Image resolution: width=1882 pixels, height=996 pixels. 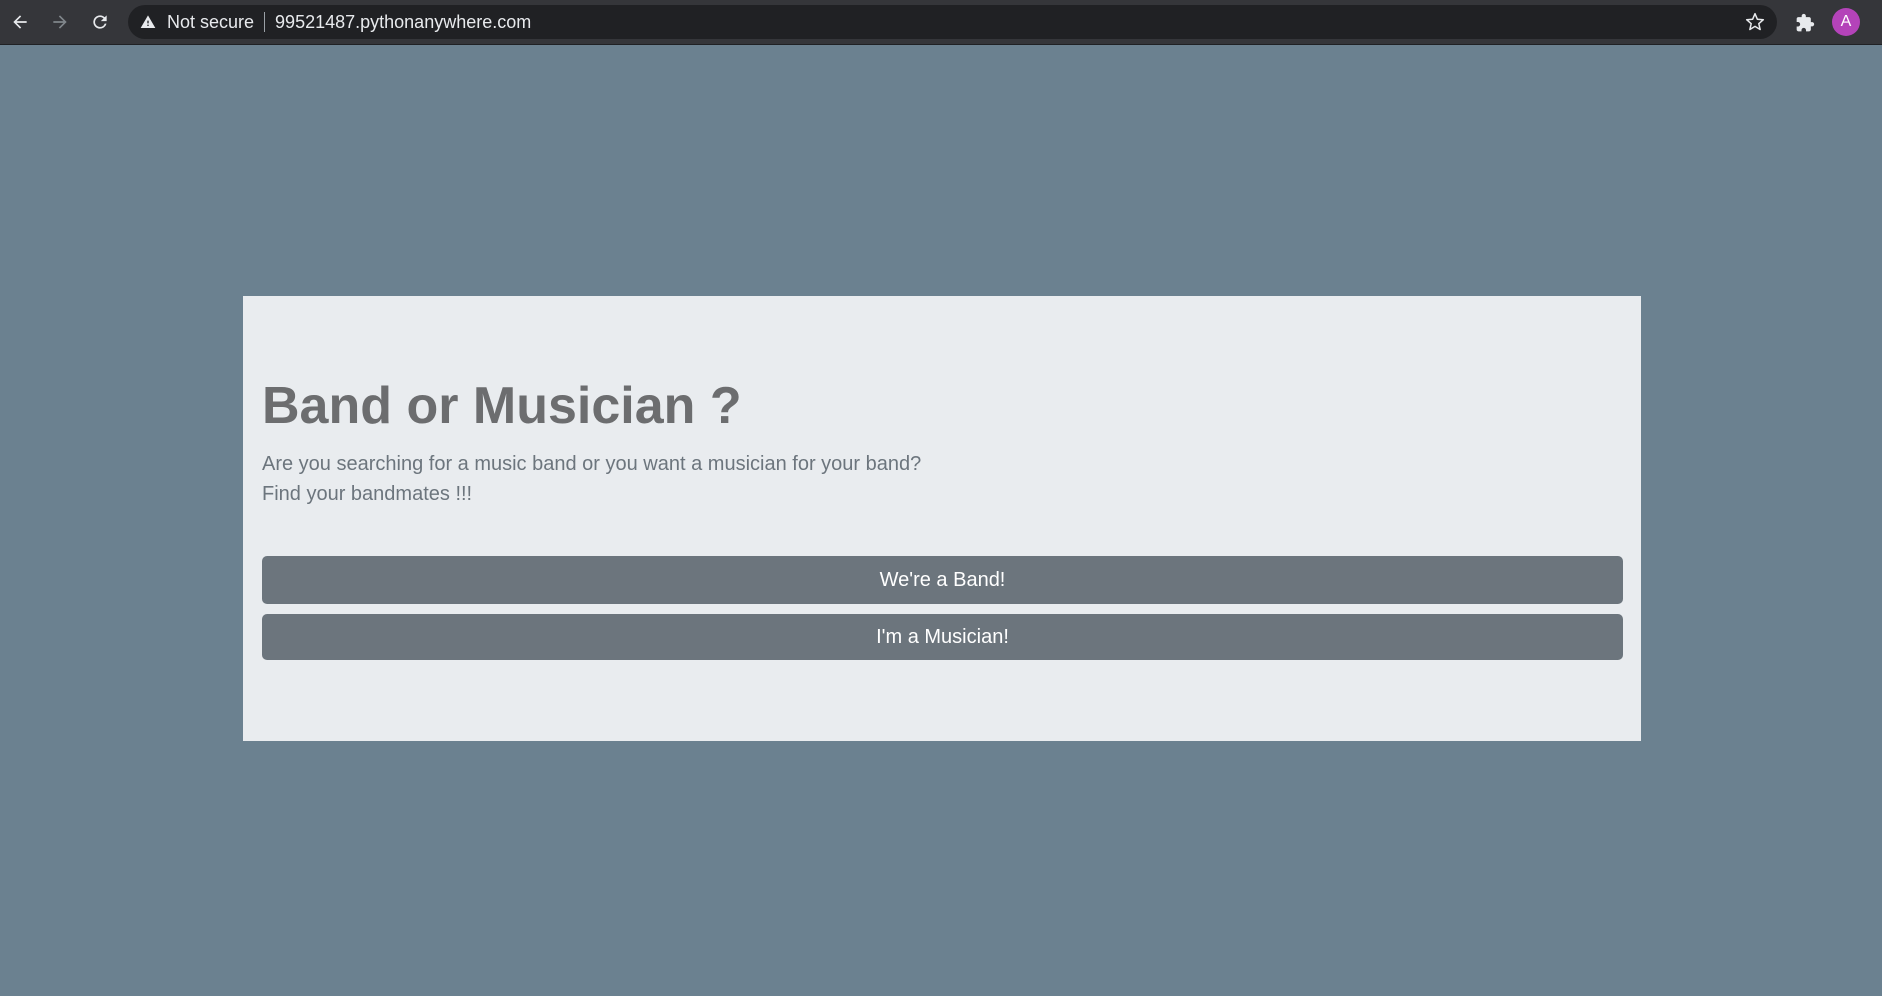 What do you see at coordinates (265, 22) in the screenshot?
I see `omnibox-divider` at bounding box center [265, 22].